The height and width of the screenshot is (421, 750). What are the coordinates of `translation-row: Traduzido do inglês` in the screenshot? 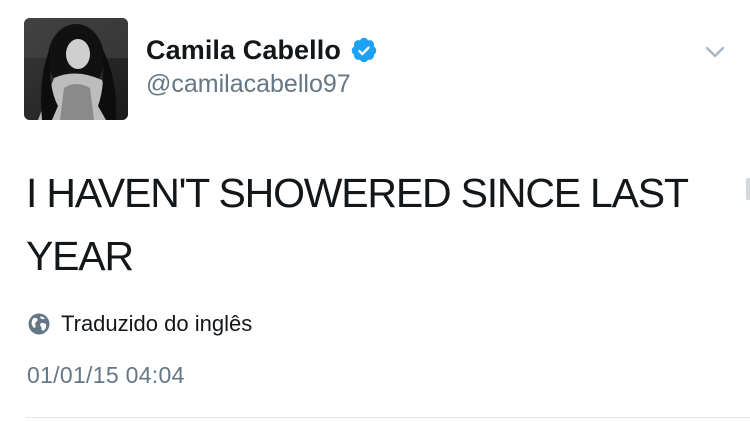 It's located at (139, 324).